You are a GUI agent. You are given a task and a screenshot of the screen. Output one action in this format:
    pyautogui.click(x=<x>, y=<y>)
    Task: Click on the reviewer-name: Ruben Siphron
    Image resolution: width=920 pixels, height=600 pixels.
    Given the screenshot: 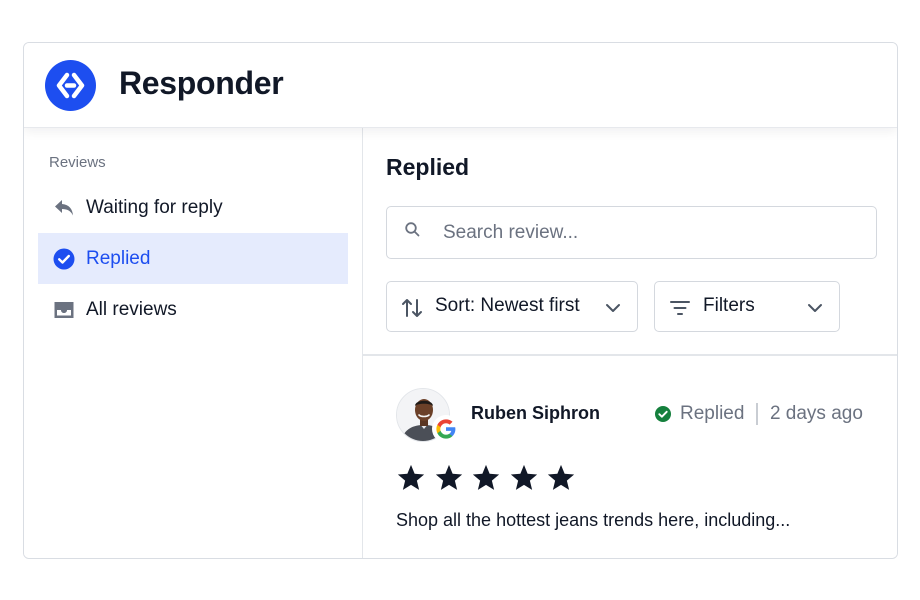 What is the action you would take?
    pyautogui.click(x=535, y=413)
    